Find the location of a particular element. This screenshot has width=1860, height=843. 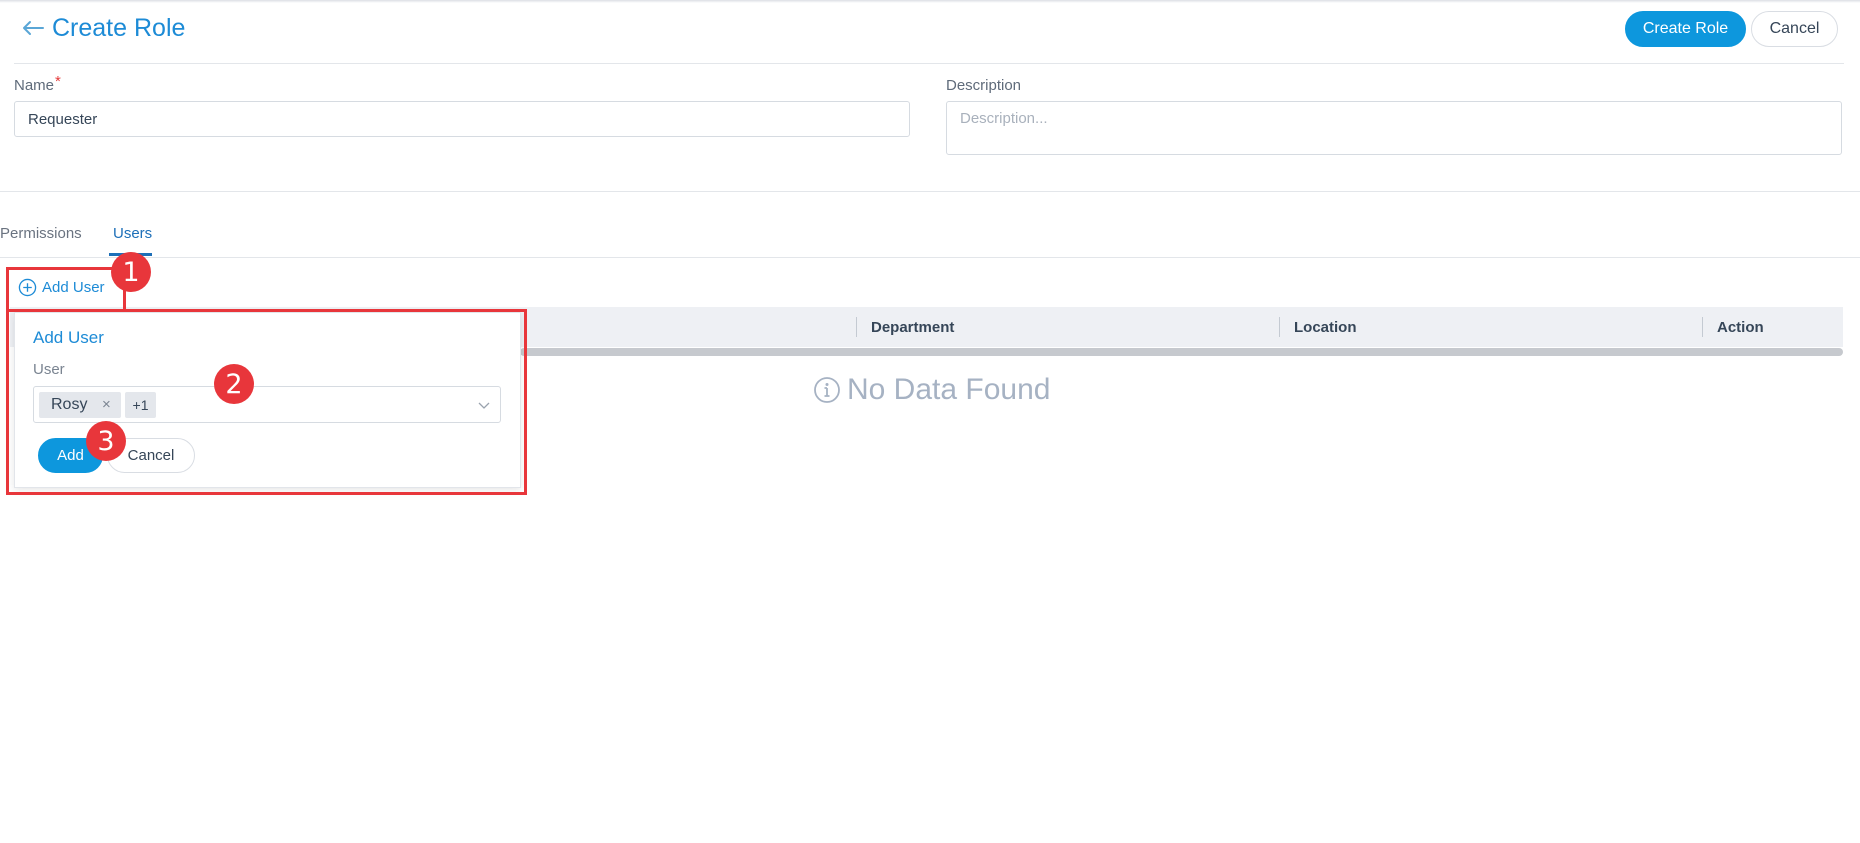

cancel-button: Cancel is located at coordinates (1794, 29).